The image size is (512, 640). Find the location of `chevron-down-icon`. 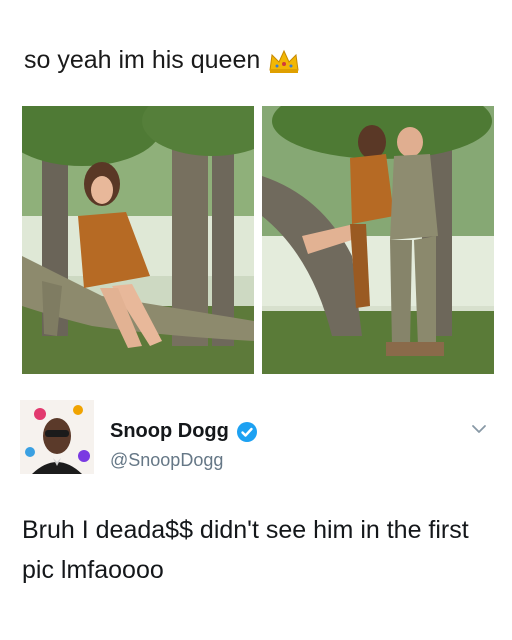

chevron-down-icon is located at coordinates (479, 429).